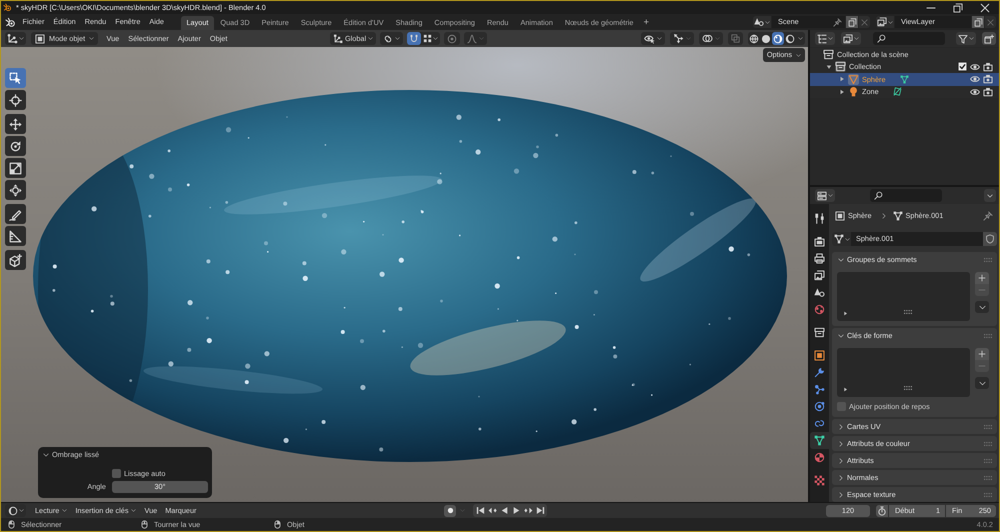 This screenshot has width=1000, height=532. What do you see at coordinates (15, 78) in the screenshot?
I see `select-tool-button` at bounding box center [15, 78].